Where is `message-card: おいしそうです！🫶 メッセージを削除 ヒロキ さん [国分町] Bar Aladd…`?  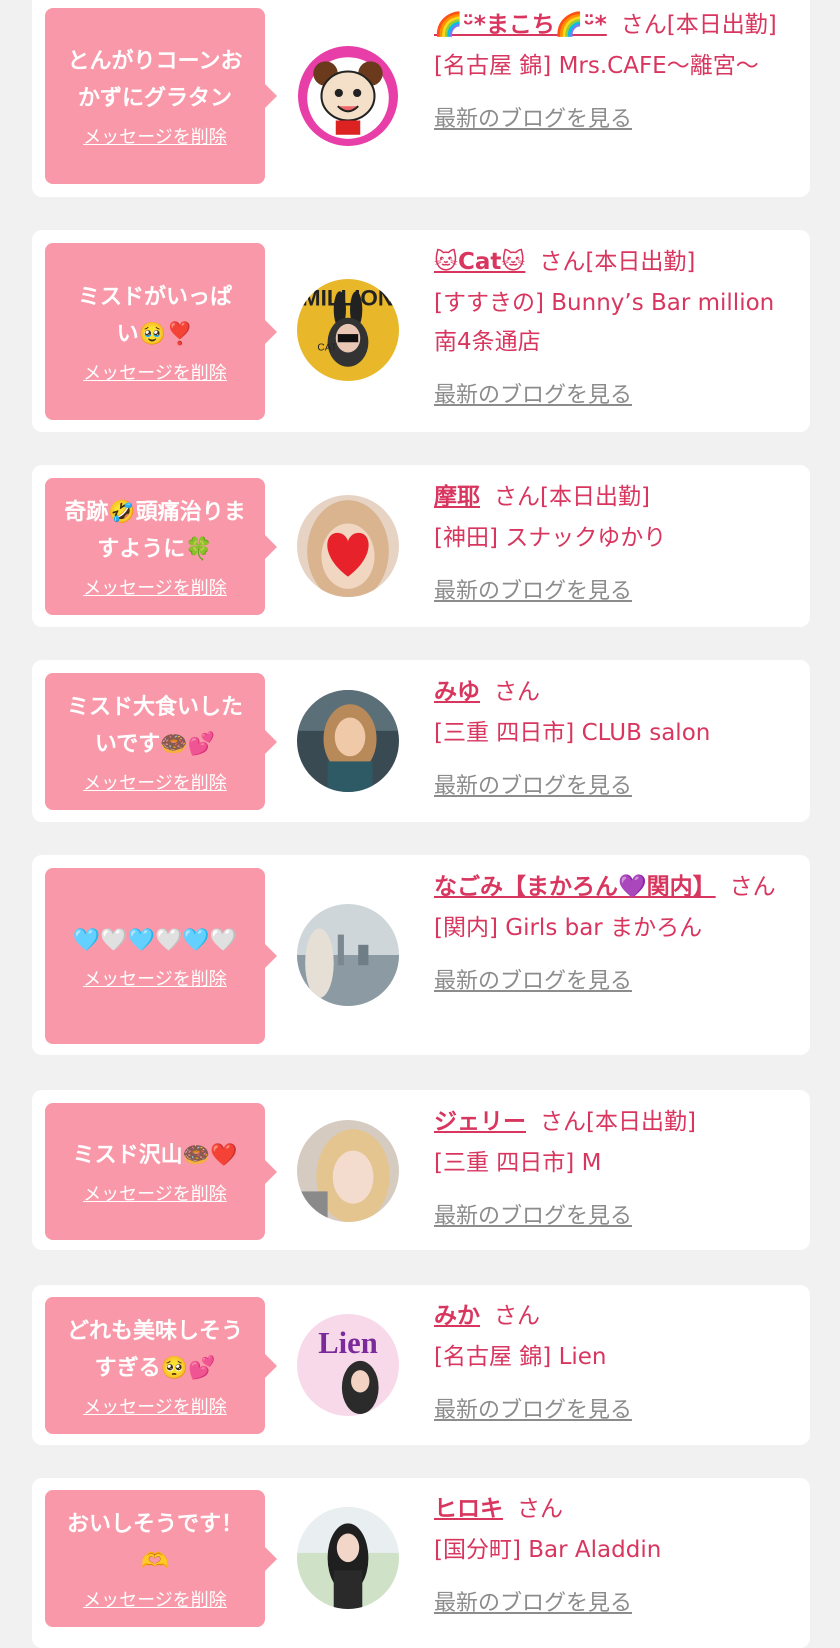
message-card: おいしそうです！🫶 メッセージを削除 ヒロキ さん [国分町] Bar Aladd… is located at coordinates (421, 1563).